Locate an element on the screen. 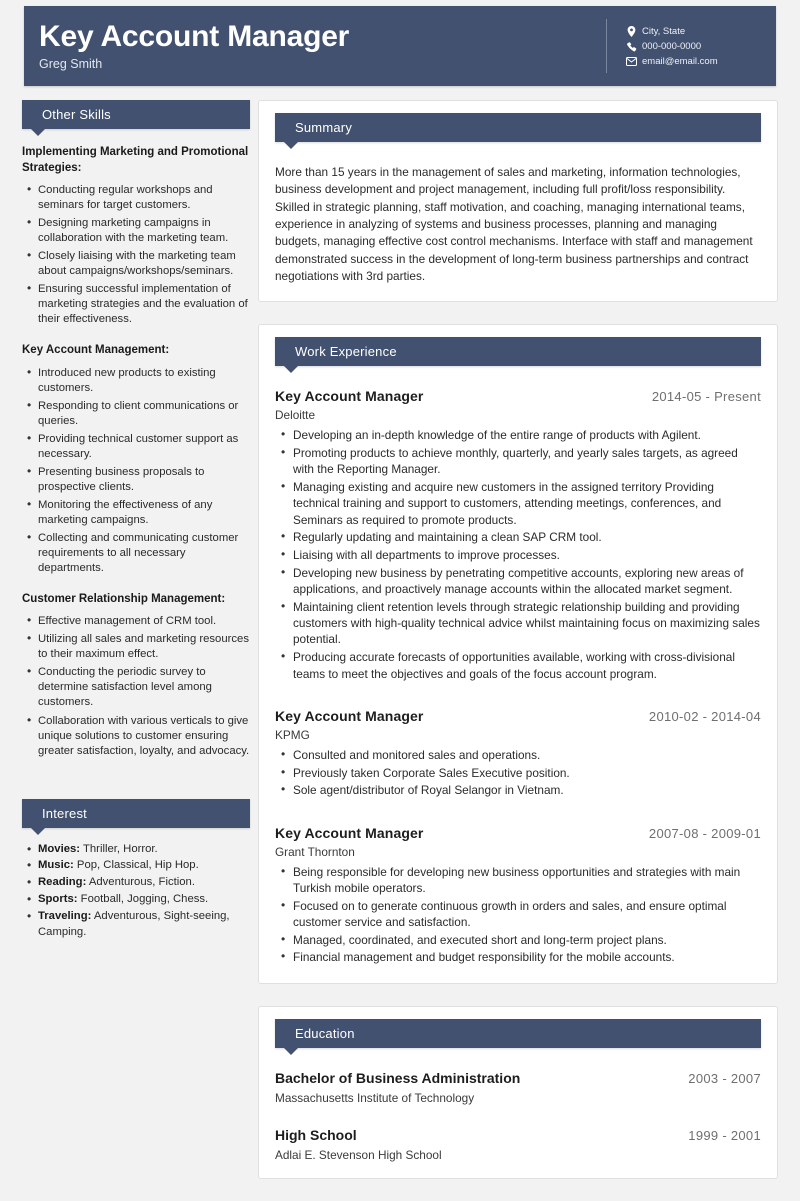 Image resolution: width=800 pixels, height=1201 pixels. list-item: Reading: Adventurous, Fiction. is located at coordinates (138, 882).